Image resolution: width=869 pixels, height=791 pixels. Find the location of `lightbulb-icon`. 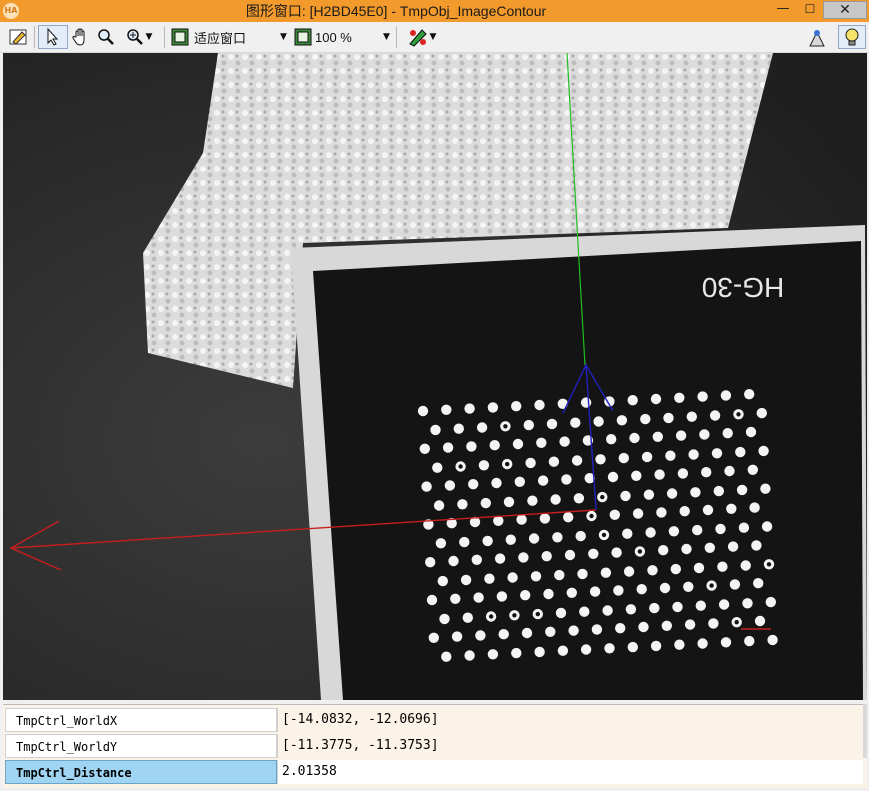

lightbulb-icon is located at coordinates (852, 37).